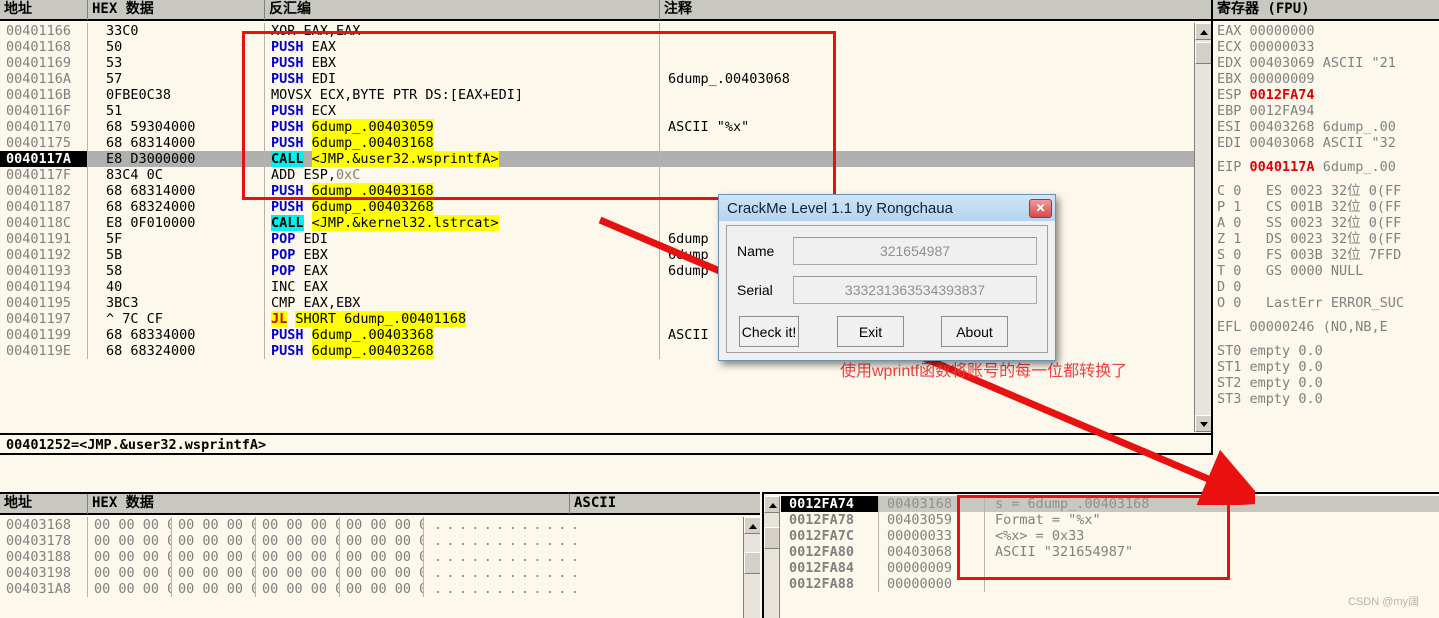 The height and width of the screenshot is (618, 1439). What do you see at coordinates (44, 111) in the screenshot?
I see `row-address: 0040116F` at bounding box center [44, 111].